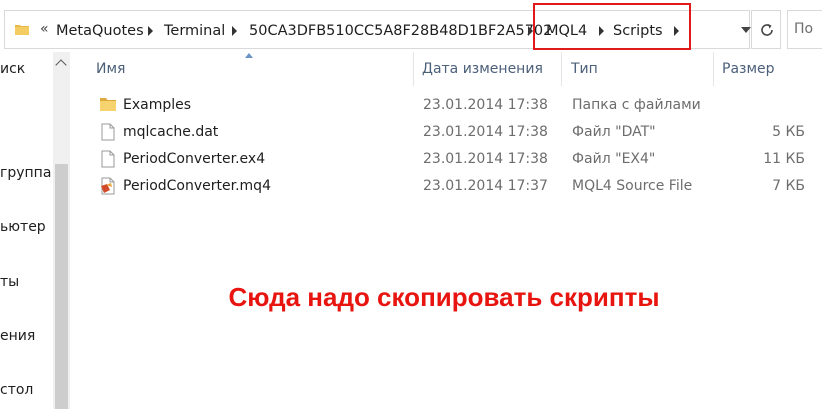 The width and height of the screenshot is (822, 409). I want to click on mq4-file-icon, so click(108, 186).